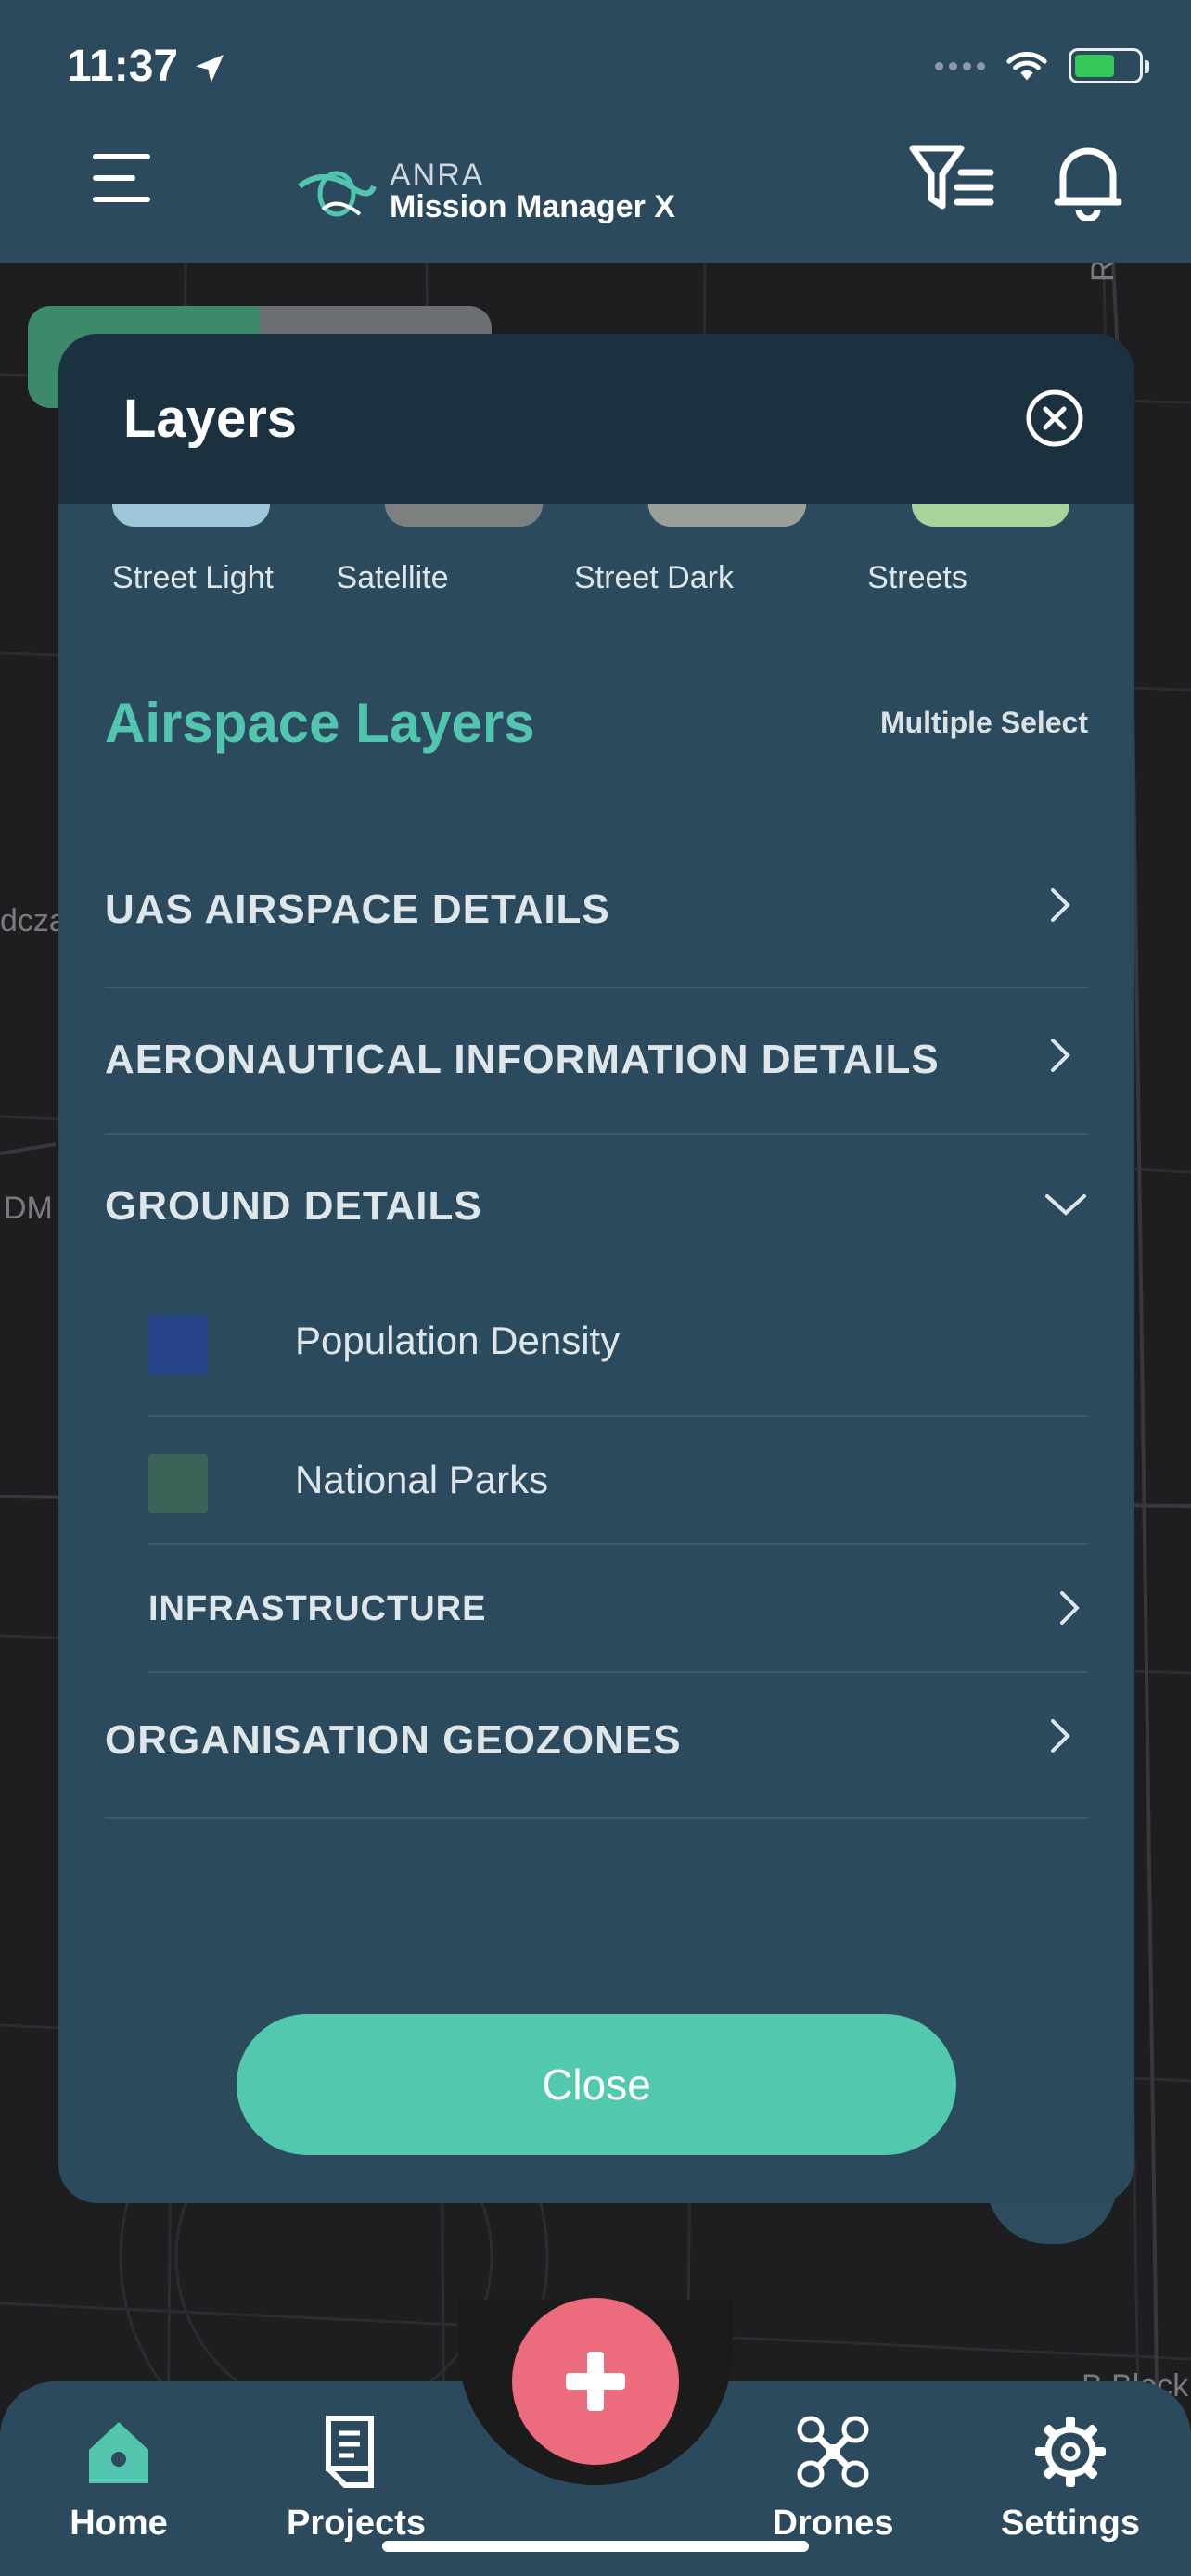 The width and height of the screenshot is (1191, 2576). Describe the element at coordinates (392, 578) in the screenshot. I see `map-style-label: Satellite` at that location.